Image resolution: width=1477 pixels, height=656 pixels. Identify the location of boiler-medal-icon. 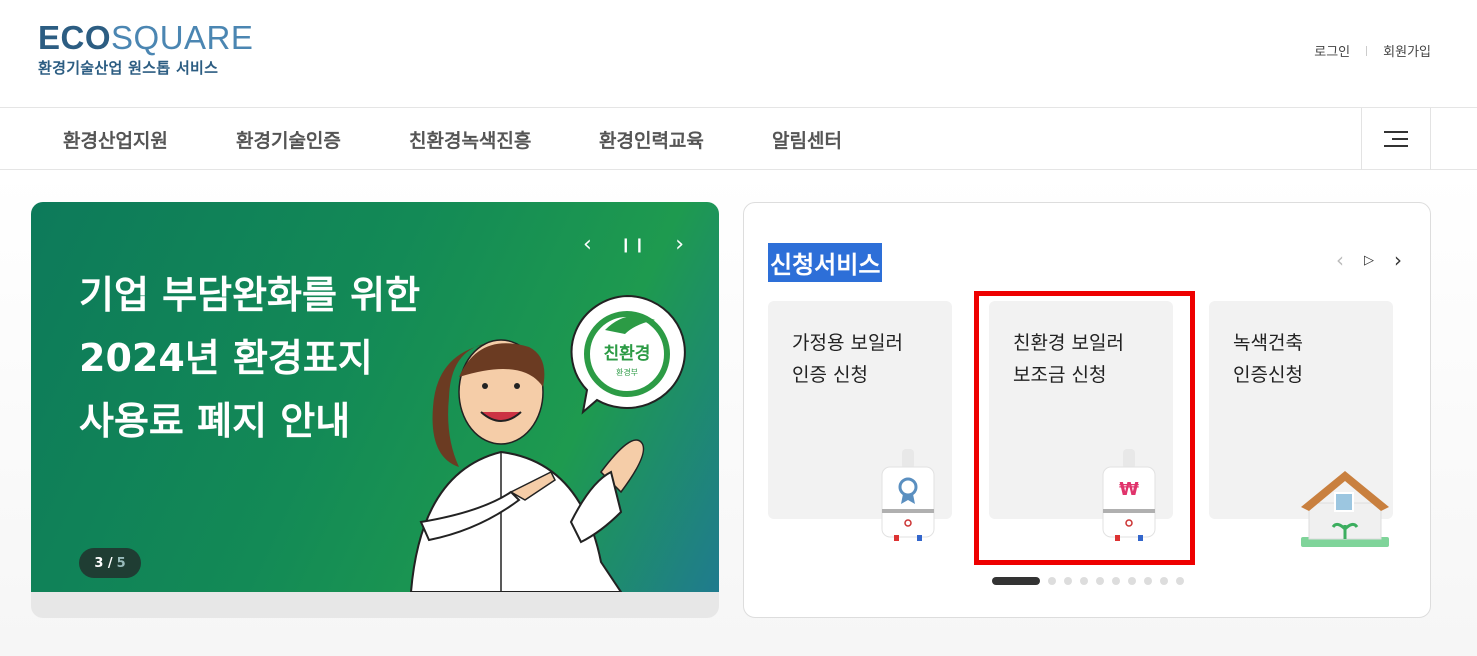
(908, 495).